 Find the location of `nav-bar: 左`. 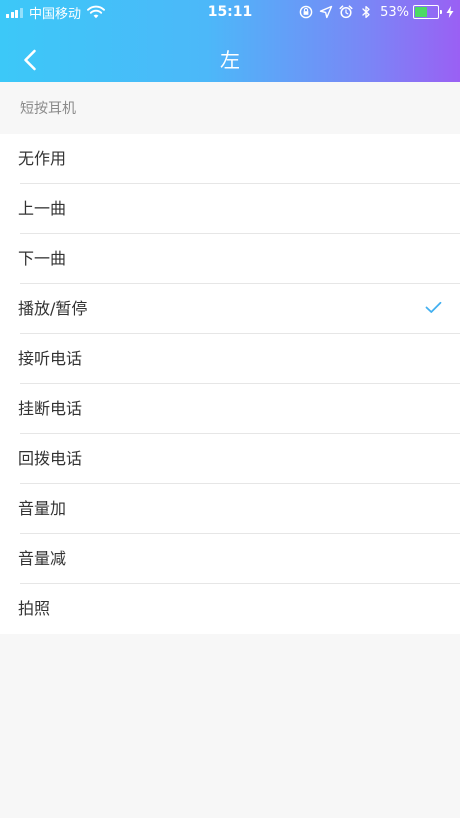

nav-bar: 左 is located at coordinates (230, 60).